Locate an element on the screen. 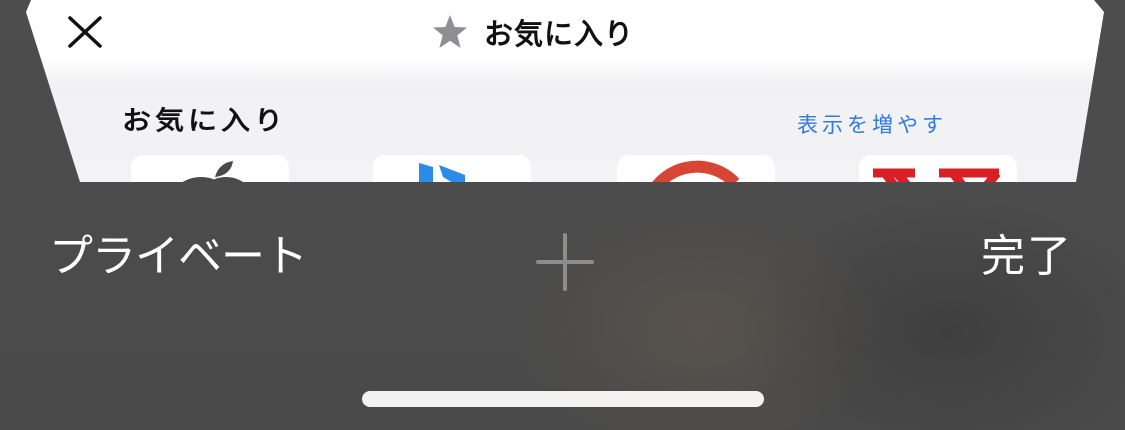  tab-card-title: お気に入り is located at coordinates (532, 32).